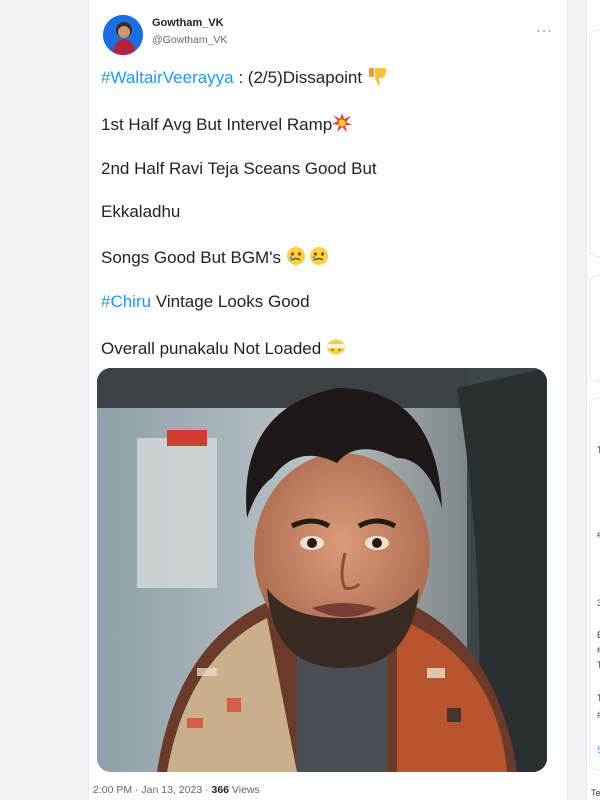  Describe the element at coordinates (188, 23) in the screenshot. I see `display-name: Gowtham_VK` at that location.